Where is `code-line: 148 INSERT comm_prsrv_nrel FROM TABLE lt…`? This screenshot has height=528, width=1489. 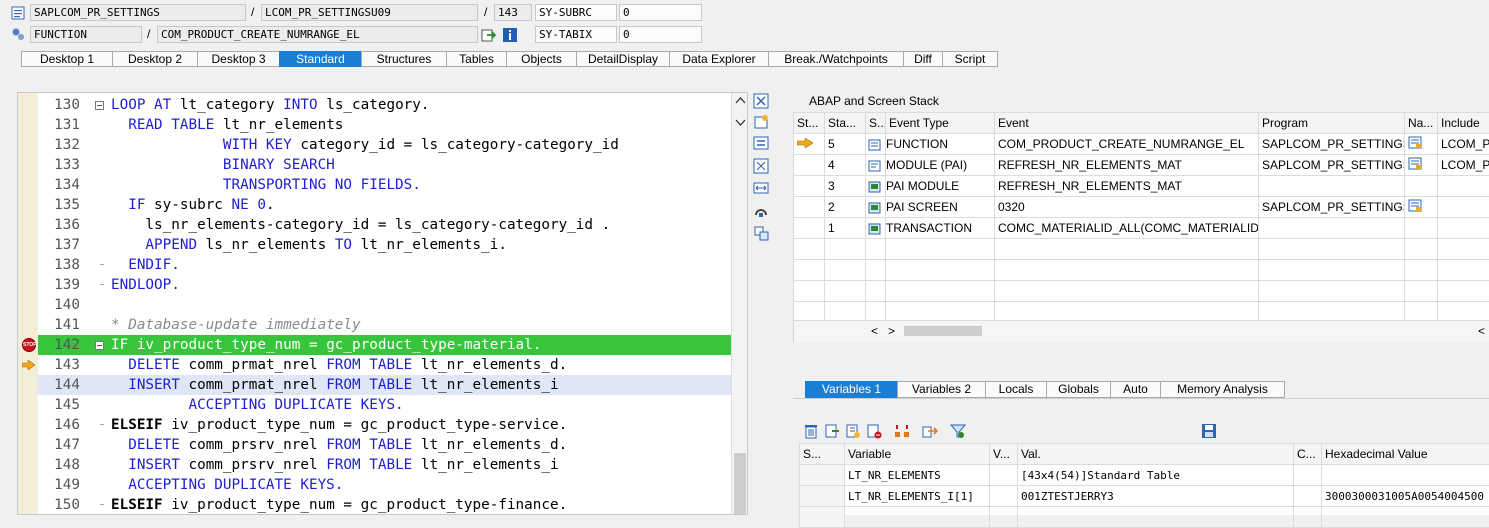 code-line: 148 INSERT comm_prsrv_nrel FROM TABLE lt… is located at coordinates (384, 465).